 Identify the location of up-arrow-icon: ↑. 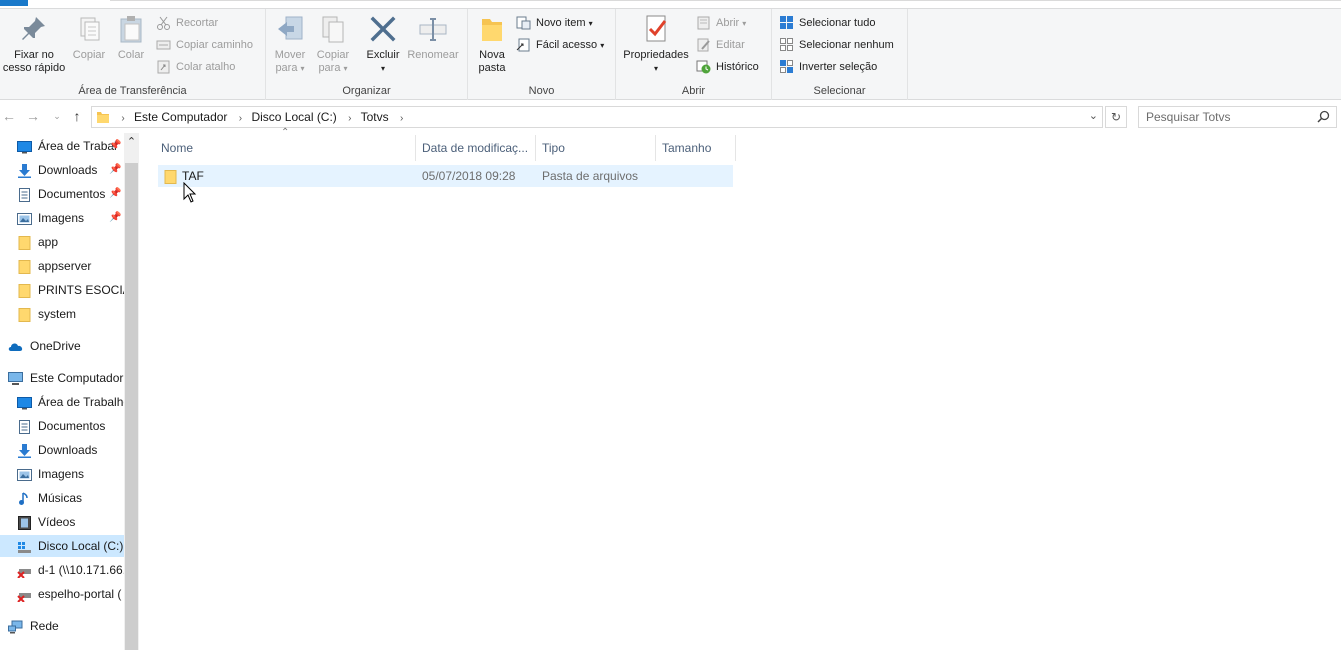
(77, 116).